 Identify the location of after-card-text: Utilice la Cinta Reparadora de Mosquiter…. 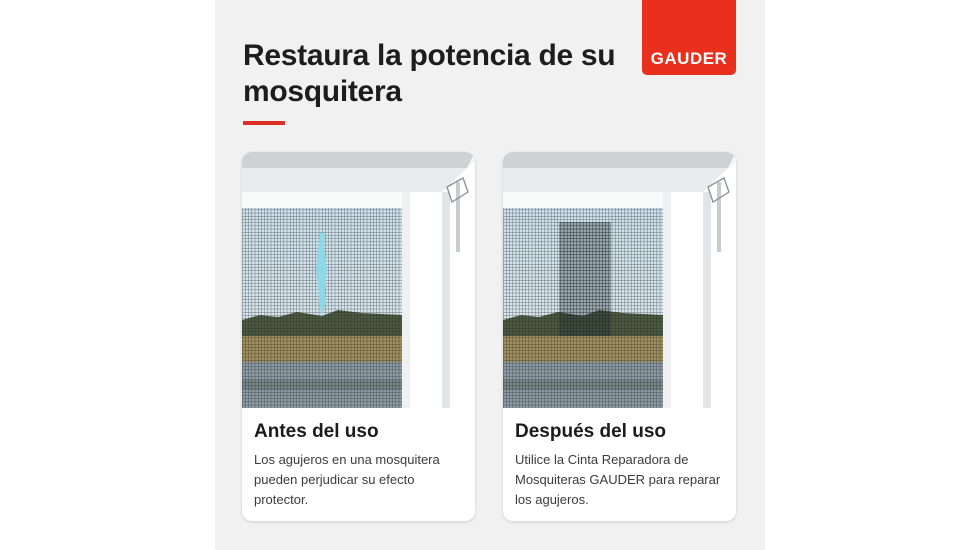
(618, 479).